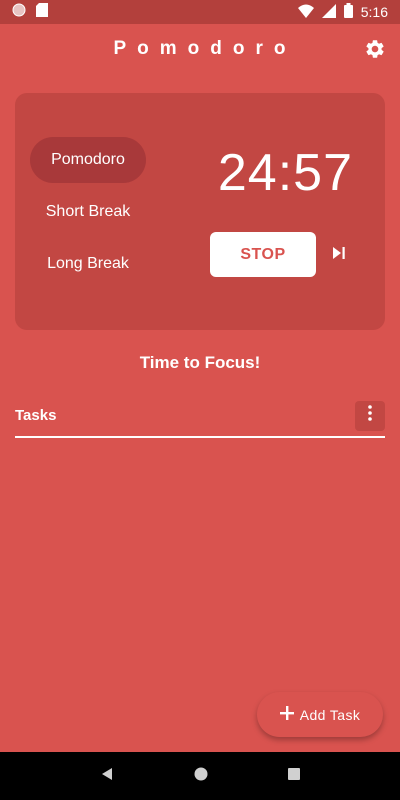 Image resolution: width=400 pixels, height=800 pixels. I want to click on app-title: Pomodoro, so click(205, 48).